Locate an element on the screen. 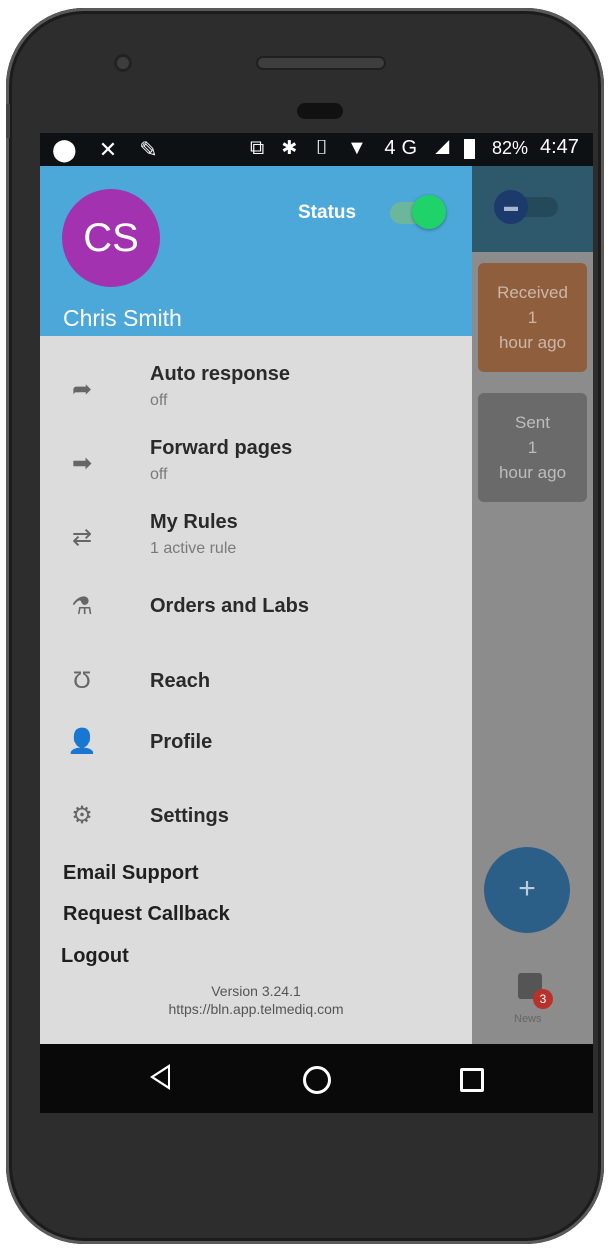  sent-count: 1 is located at coordinates (532, 447).